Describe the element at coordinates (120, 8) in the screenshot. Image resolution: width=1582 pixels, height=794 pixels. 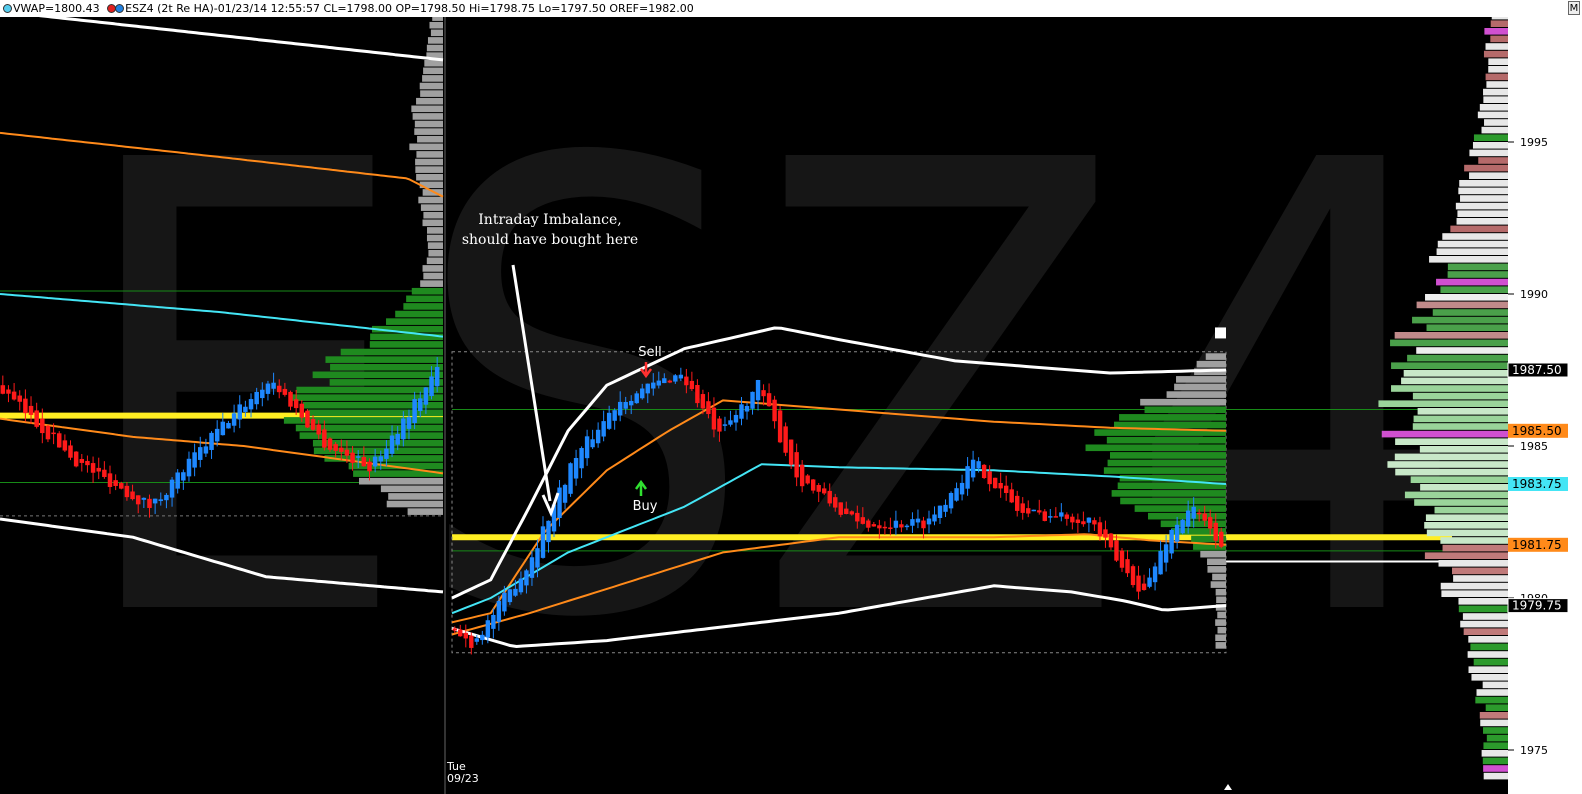
I see `esz4-blue-dot-icon` at that location.